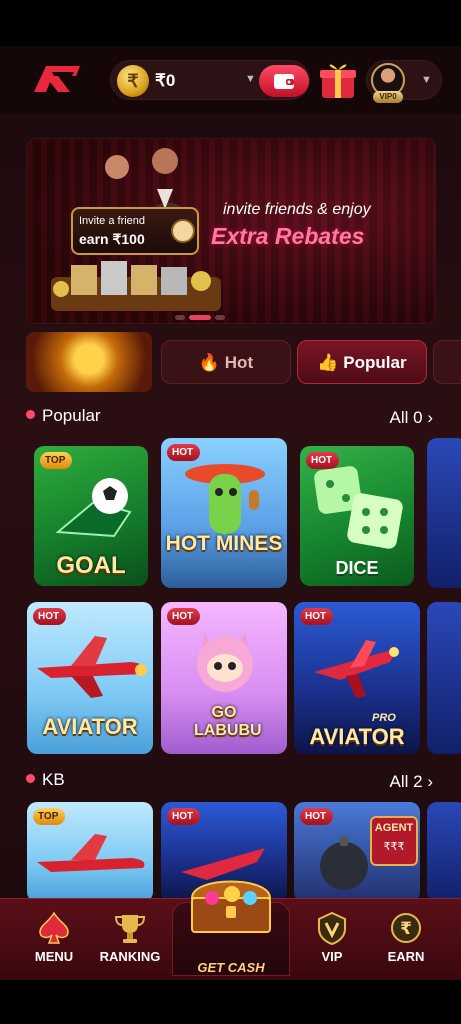  I want to click on game-card-goal: TOP GOAL, so click(91, 516).